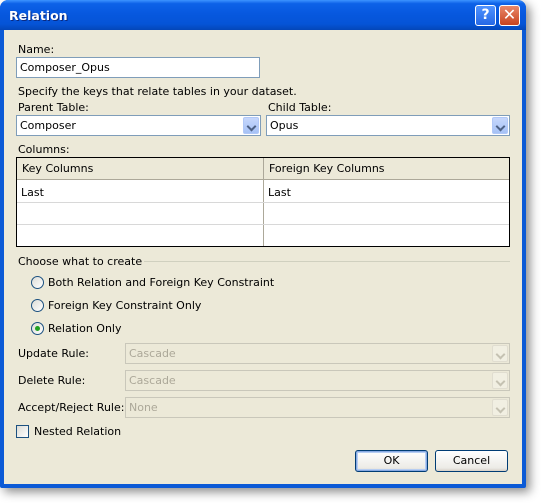 This screenshot has width=542, height=504. Describe the element at coordinates (65, 67) in the screenshot. I see `name-value: Composer_Opus` at that location.